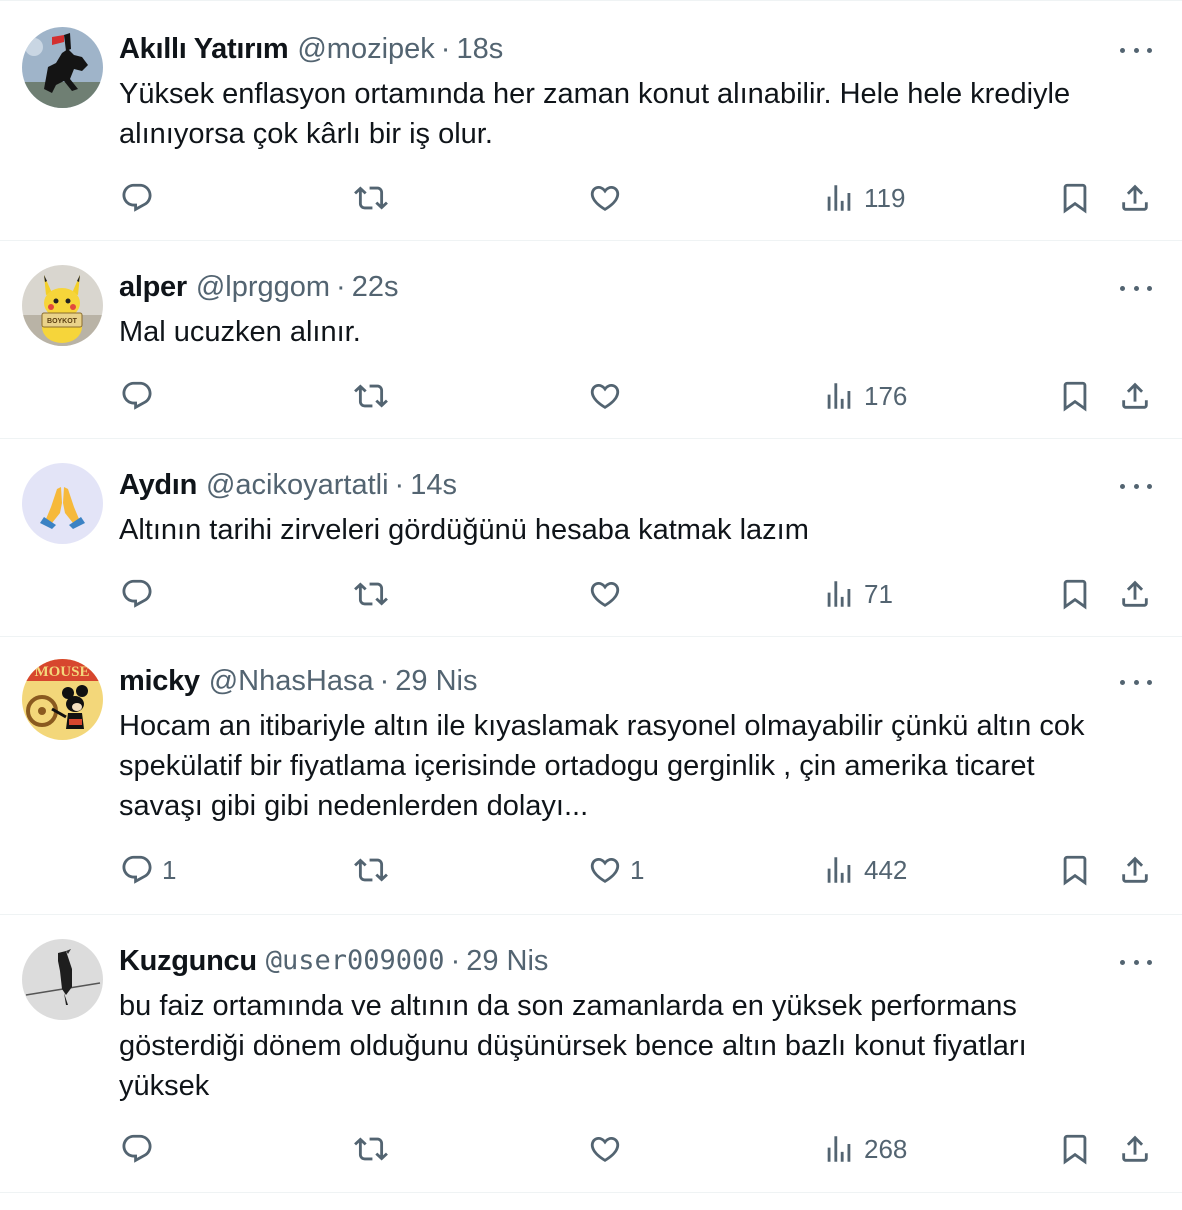 The height and width of the screenshot is (1210, 1182). I want to click on action-bar: 176, so click(591, 396).